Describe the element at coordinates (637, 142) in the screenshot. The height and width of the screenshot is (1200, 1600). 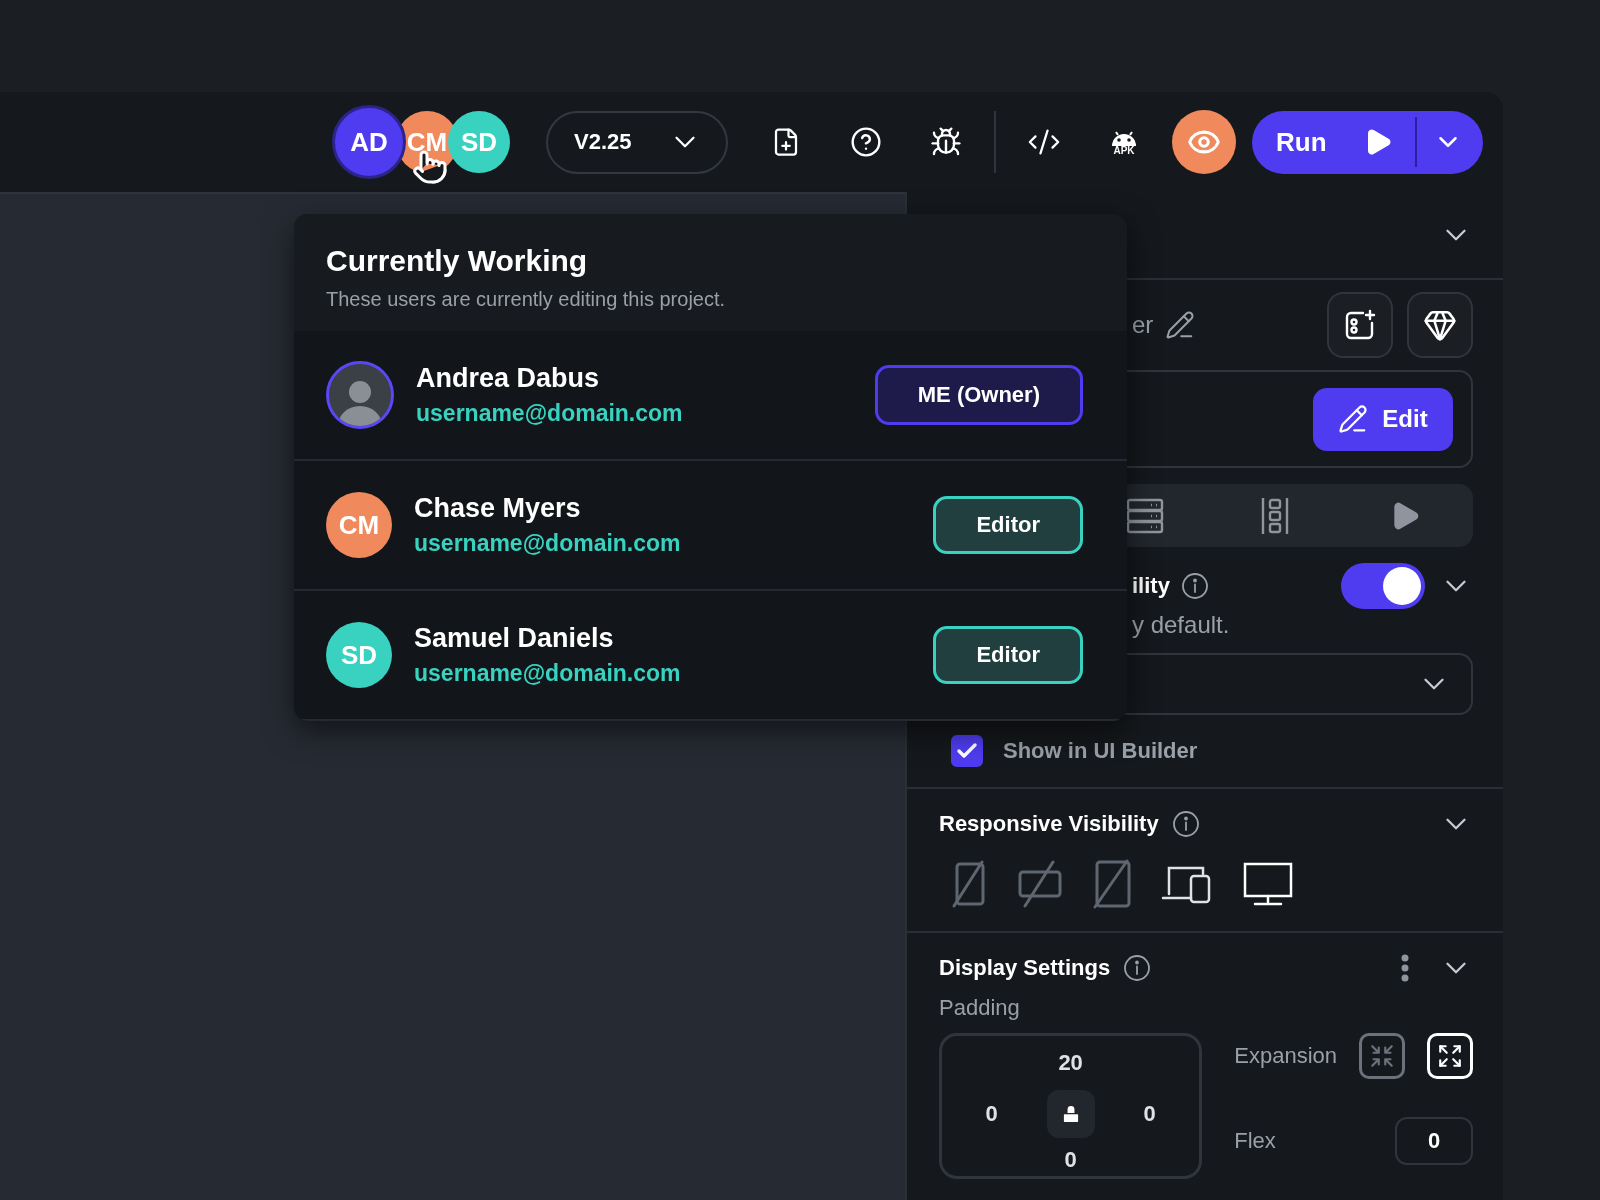
I see `version-dropdown: V2.25` at that location.